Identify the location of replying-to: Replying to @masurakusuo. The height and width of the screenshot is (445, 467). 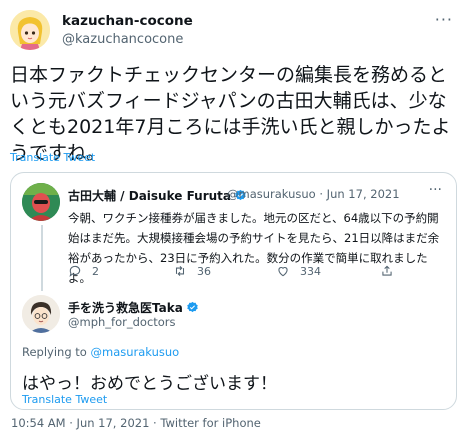
(100, 352).